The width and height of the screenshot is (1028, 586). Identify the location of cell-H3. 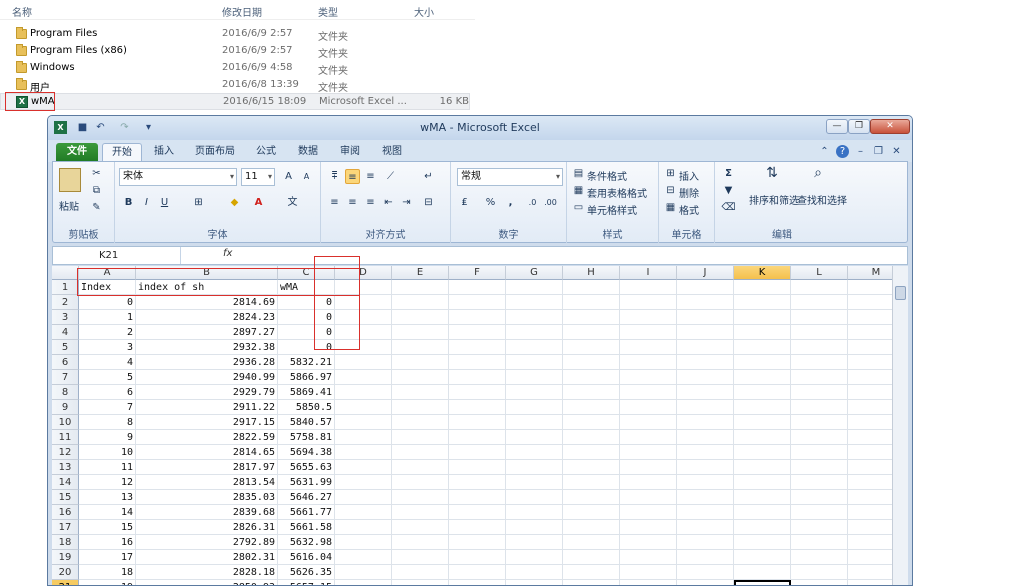
(591, 317).